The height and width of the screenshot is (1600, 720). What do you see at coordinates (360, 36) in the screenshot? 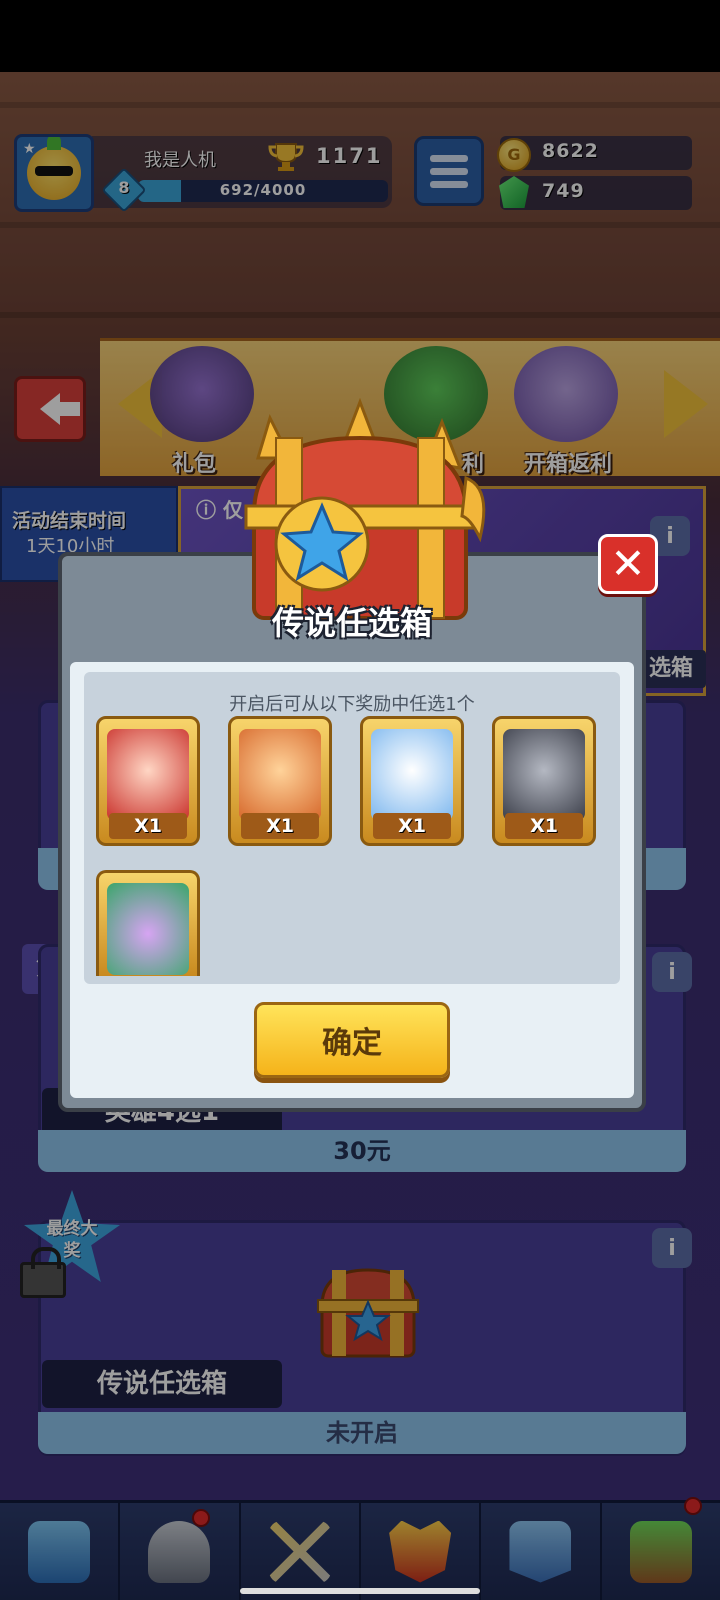
I see `status-bar` at bounding box center [360, 36].